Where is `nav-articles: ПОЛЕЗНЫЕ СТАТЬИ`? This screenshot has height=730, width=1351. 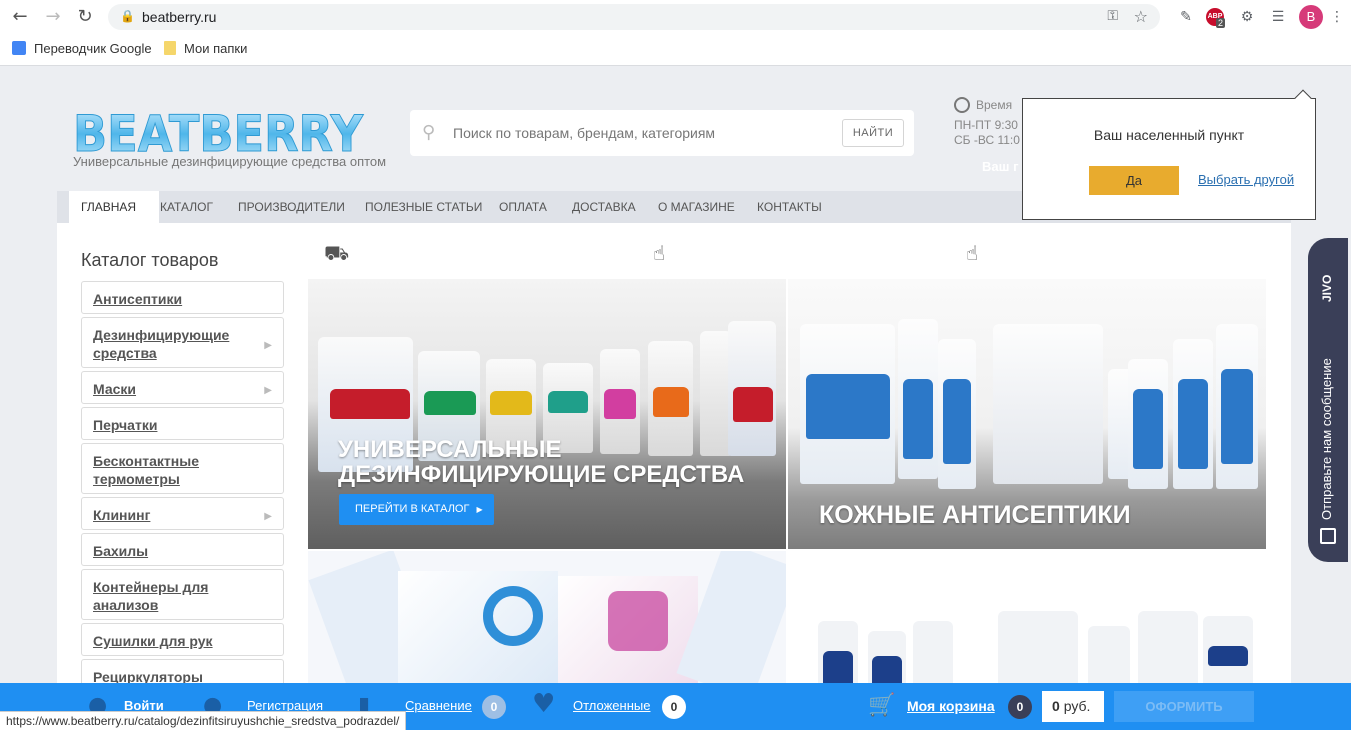 nav-articles: ПОЛЕЗНЫЕ СТАТЬИ is located at coordinates (423, 207).